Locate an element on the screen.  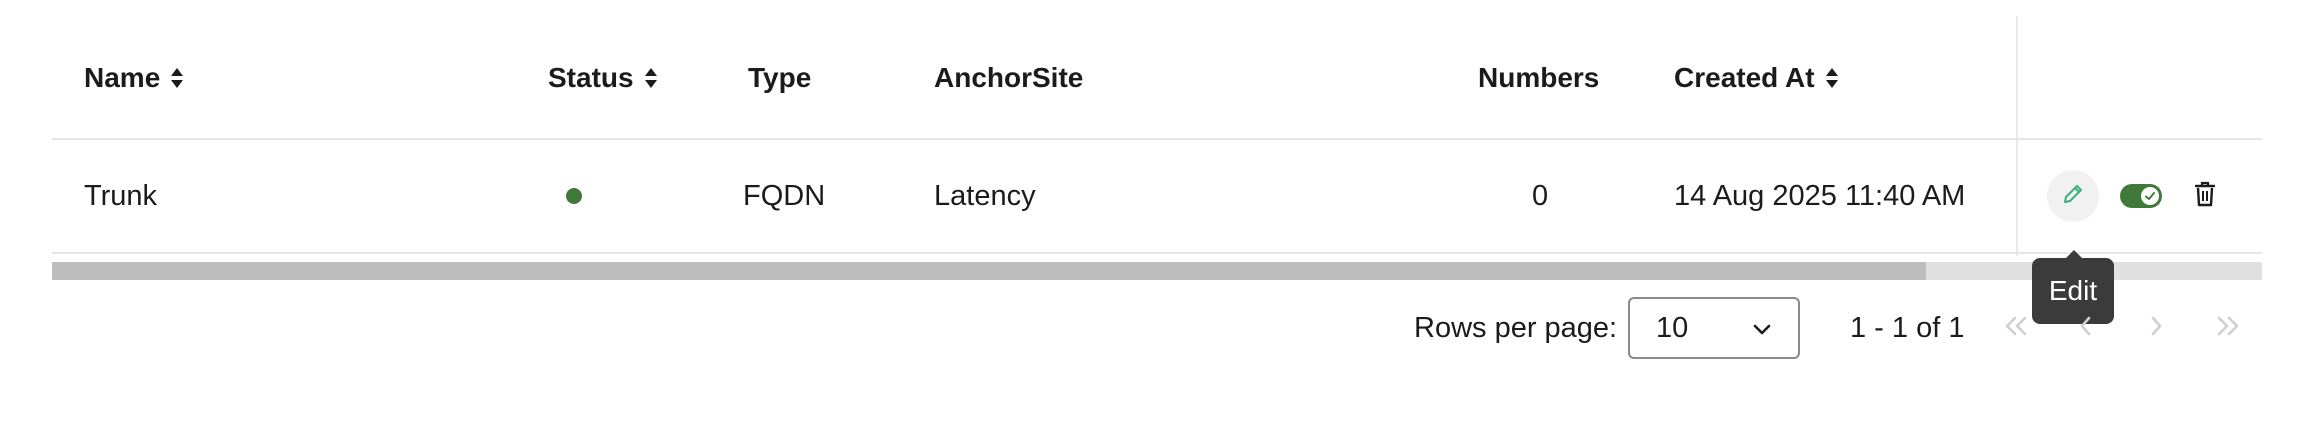
previous-page-button is located at coordinates (2086, 328).